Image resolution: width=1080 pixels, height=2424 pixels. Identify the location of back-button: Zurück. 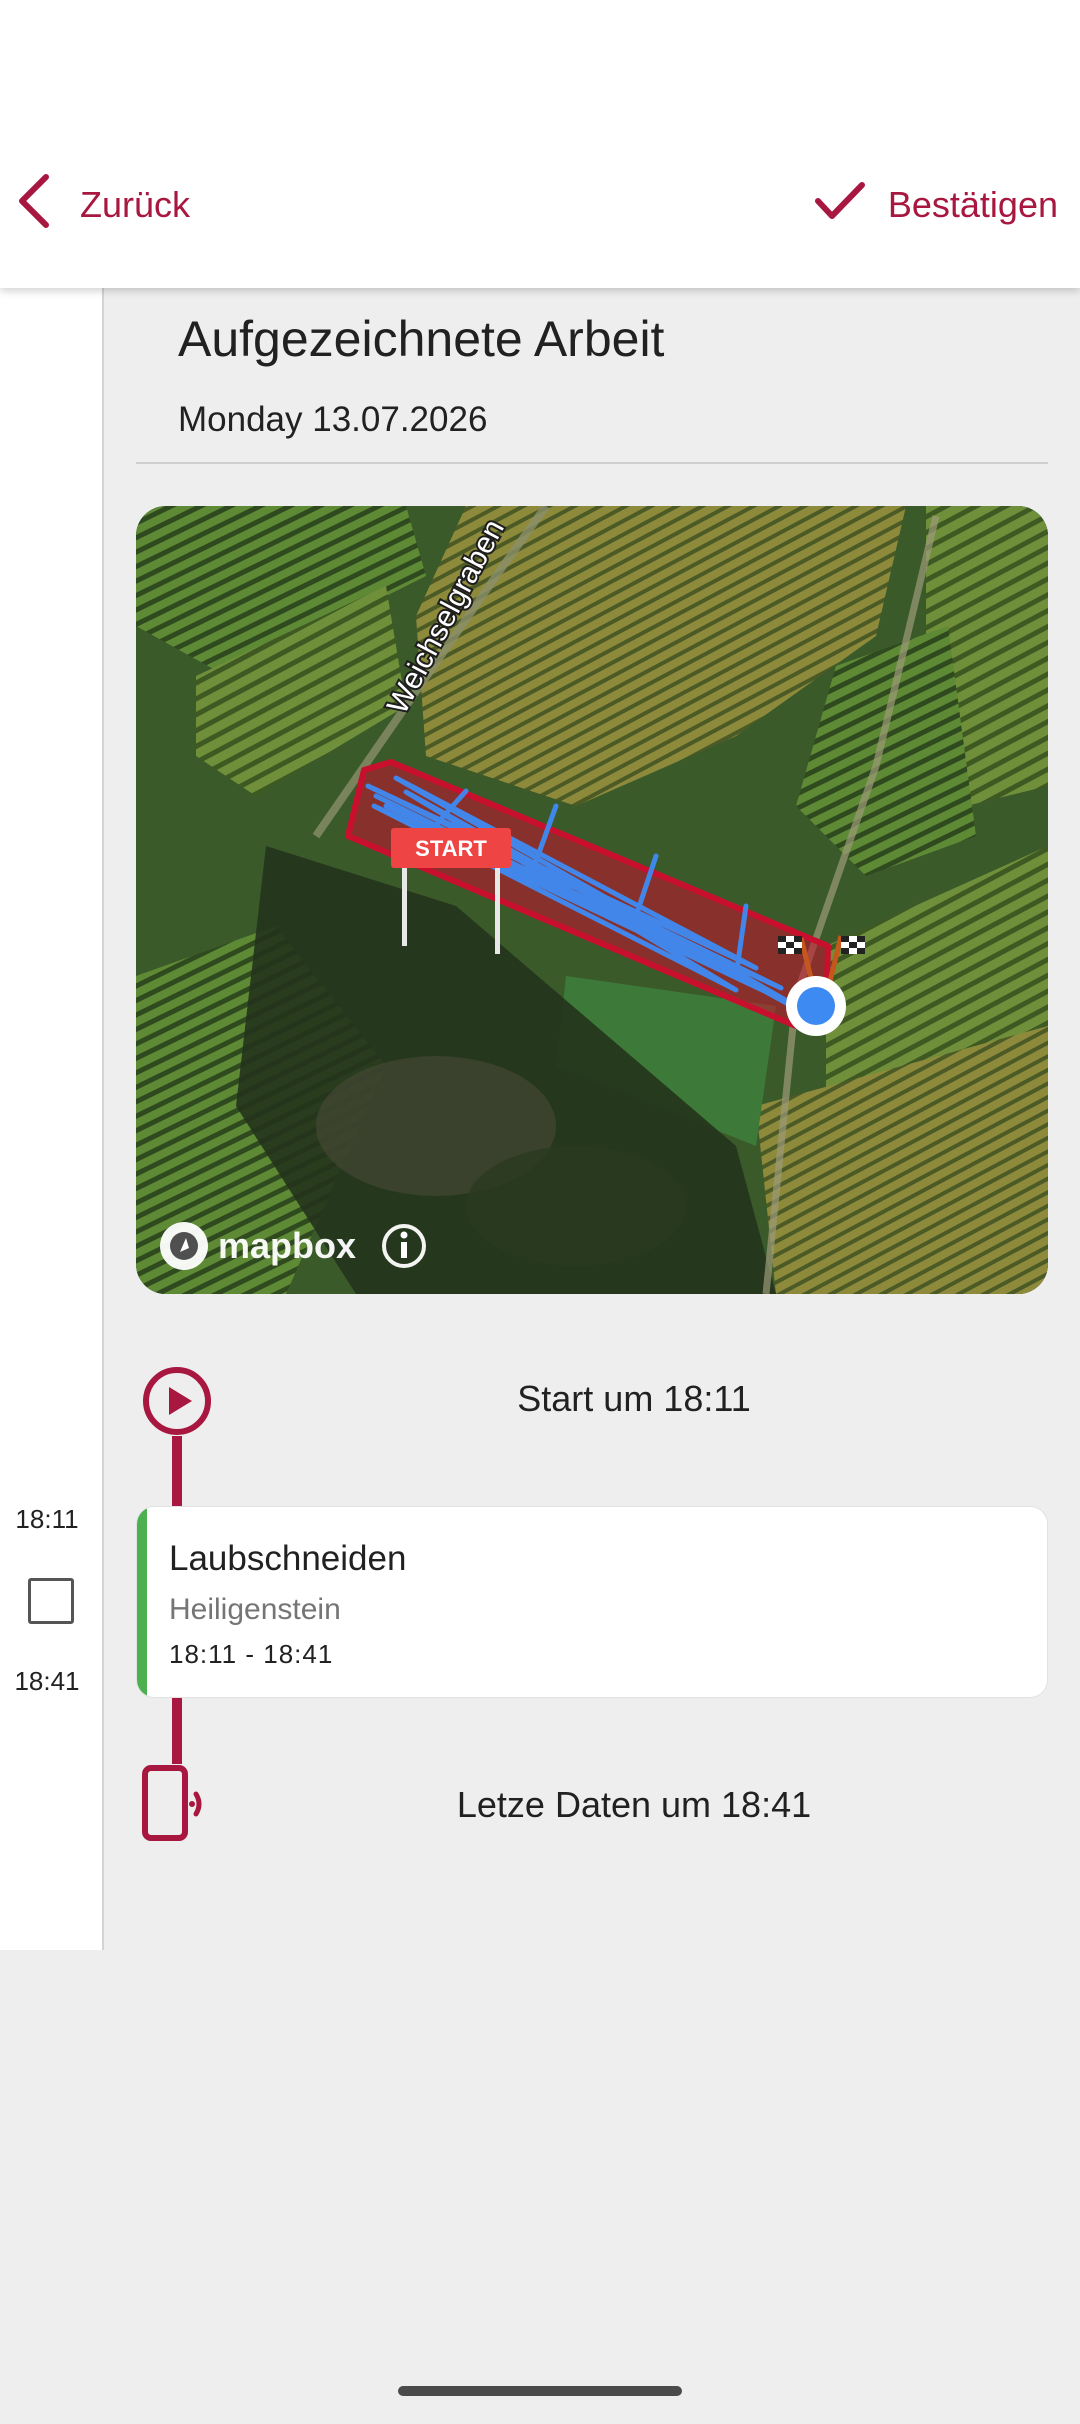
(102, 205).